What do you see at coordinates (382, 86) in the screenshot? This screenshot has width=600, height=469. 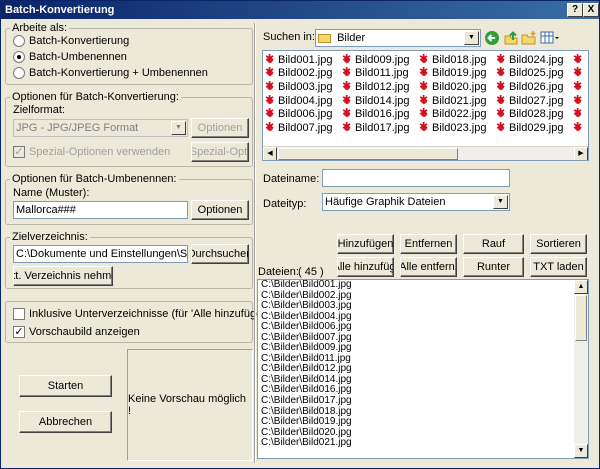 I see `file-name: Bild012.jpg` at bounding box center [382, 86].